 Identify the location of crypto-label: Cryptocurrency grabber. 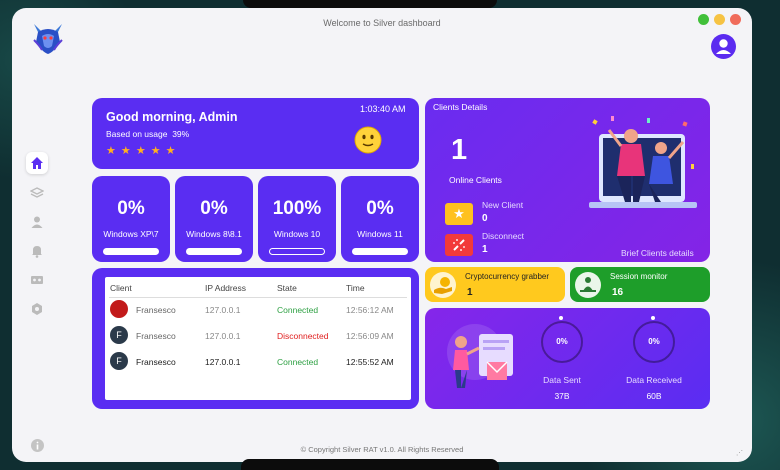
(507, 276).